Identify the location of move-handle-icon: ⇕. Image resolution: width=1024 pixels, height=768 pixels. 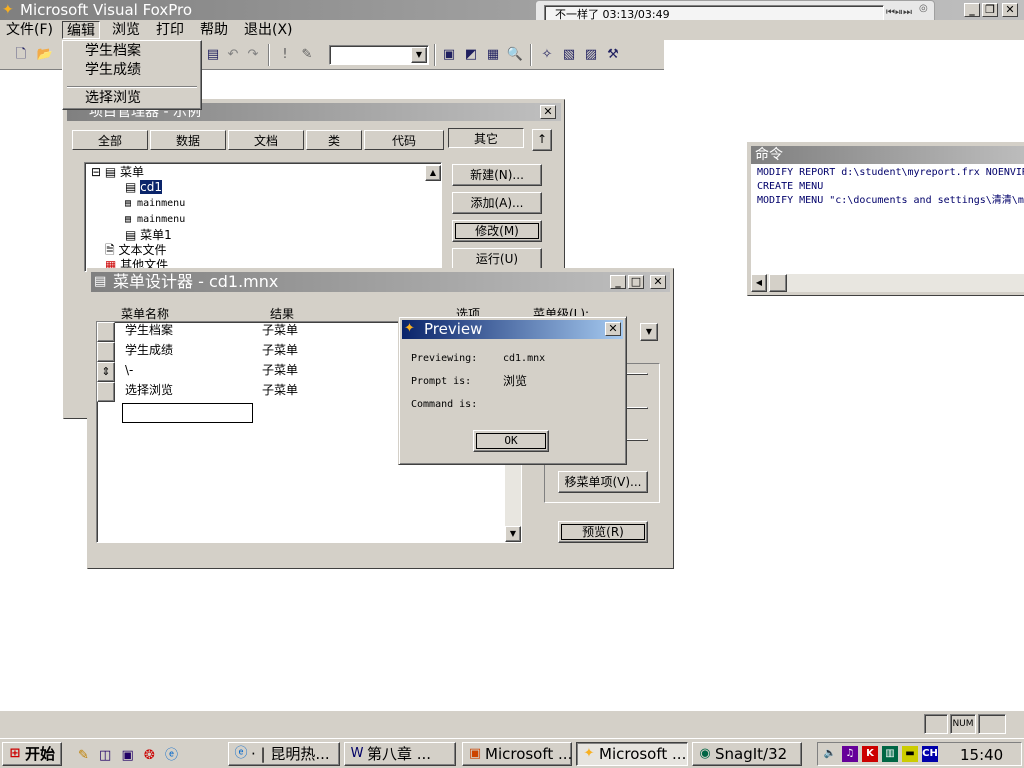
(106, 372).